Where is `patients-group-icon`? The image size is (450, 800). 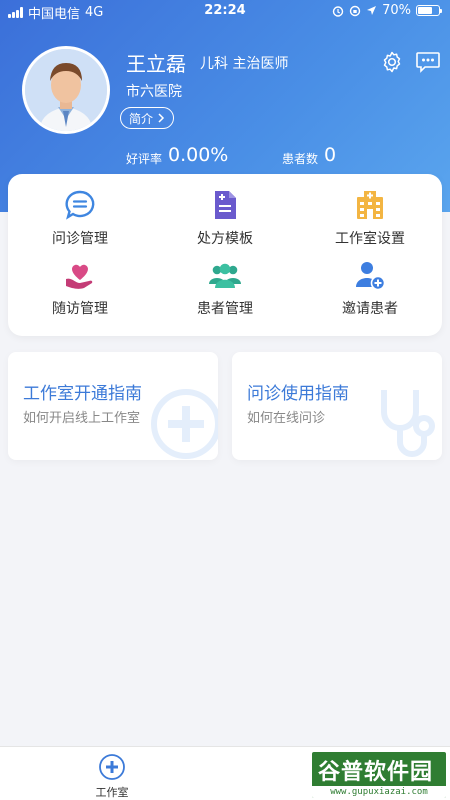 patients-group-icon is located at coordinates (225, 275).